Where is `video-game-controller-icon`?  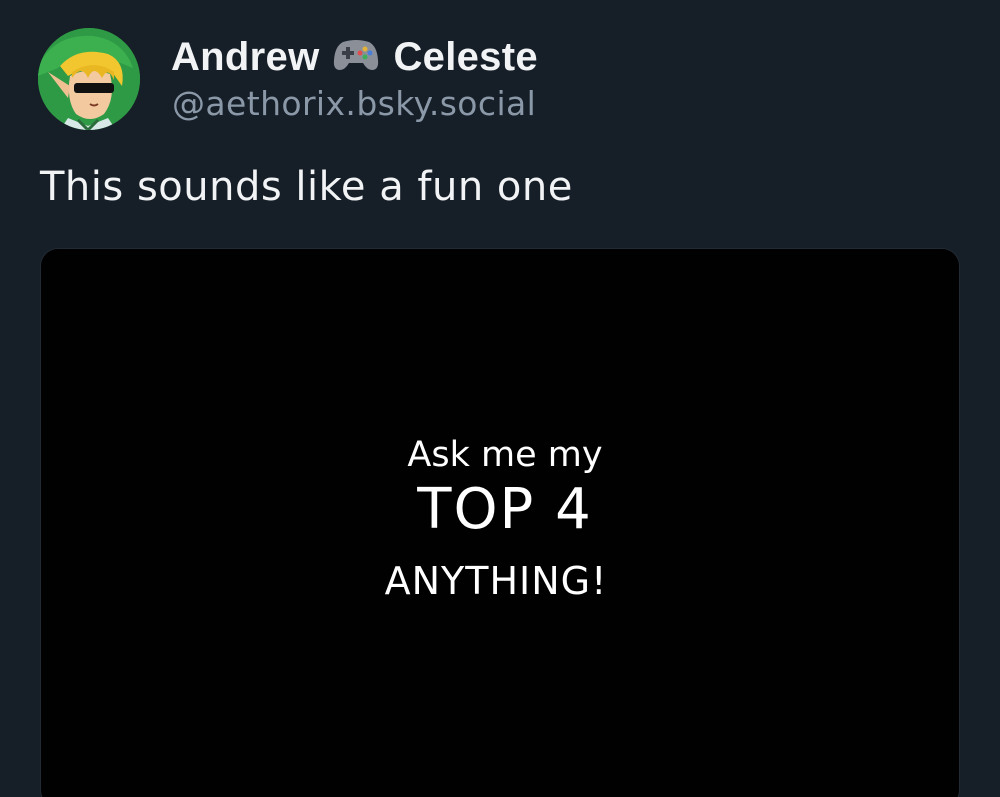
video-game-controller-icon is located at coordinates (356, 59).